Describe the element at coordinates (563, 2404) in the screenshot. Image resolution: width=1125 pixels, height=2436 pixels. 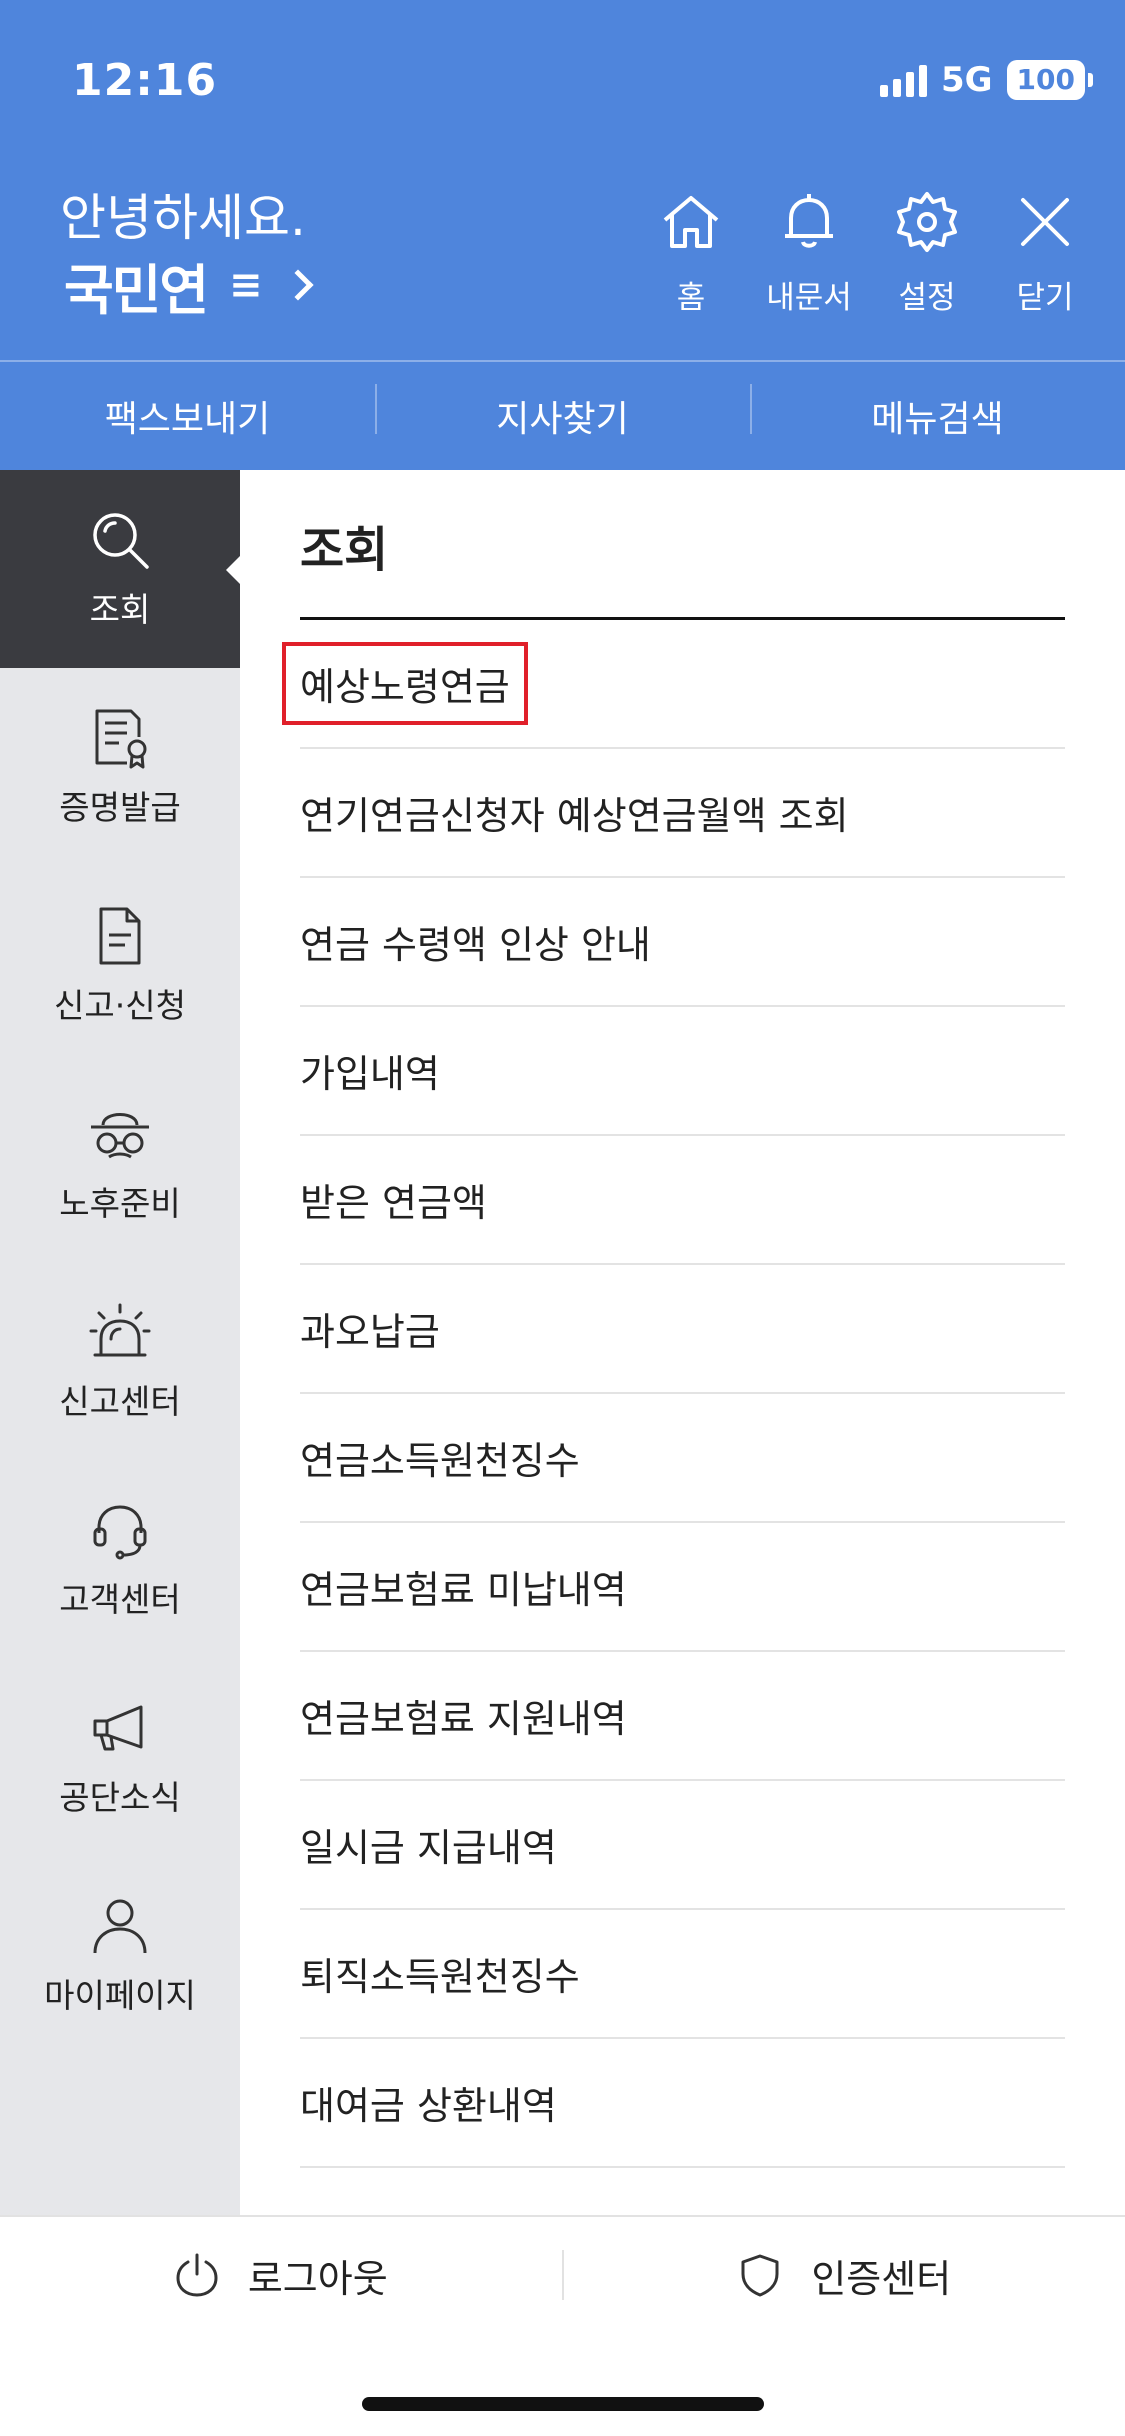
I see `home-indicator` at that location.